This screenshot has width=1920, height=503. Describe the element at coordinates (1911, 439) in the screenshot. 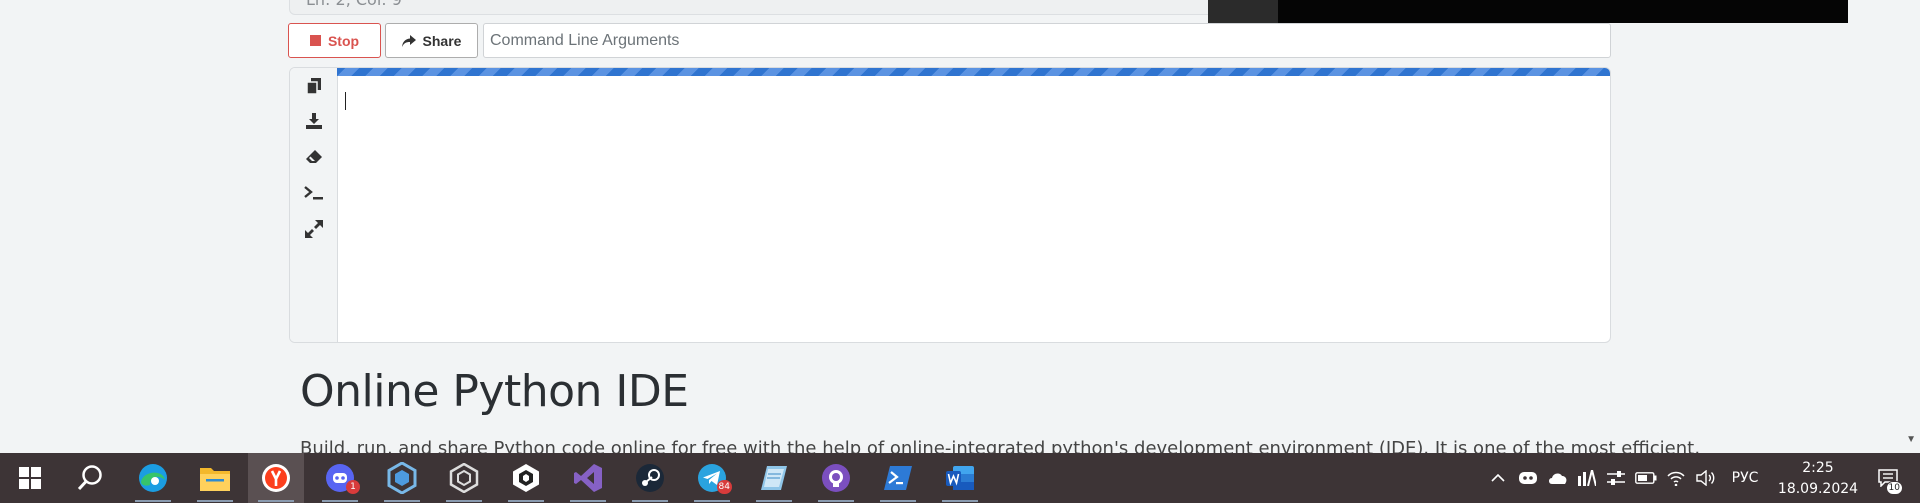

I see `scroll-down-arrow: ▼` at that location.